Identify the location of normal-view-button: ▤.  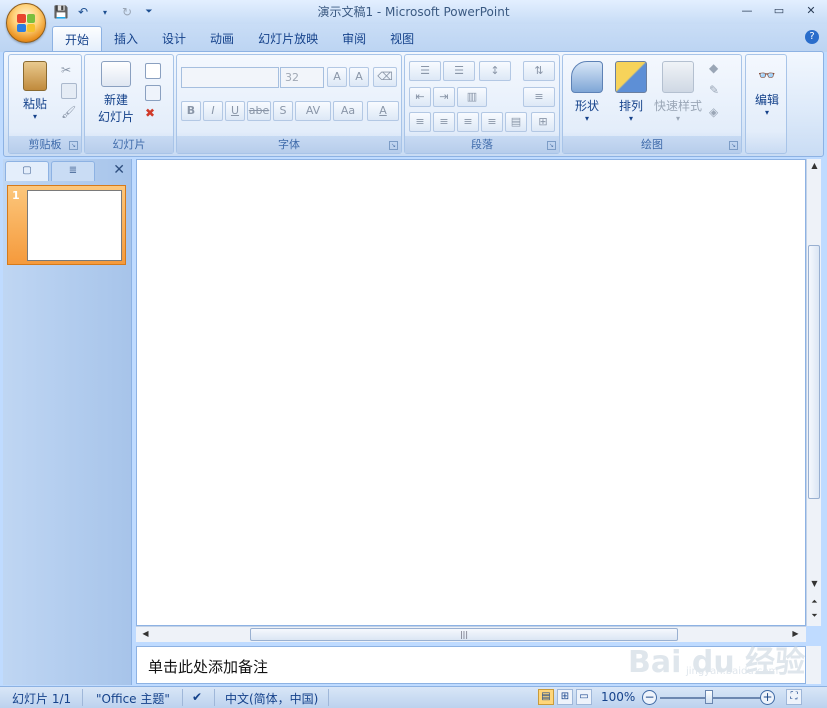
(546, 697).